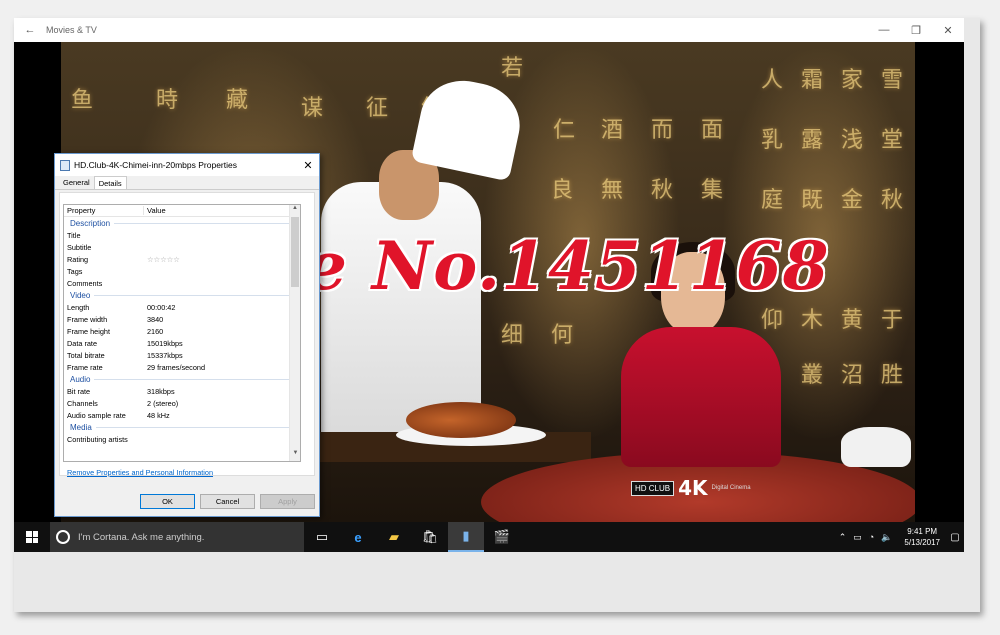 The width and height of the screenshot is (1000, 635). I want to click on calligraphy-glyph: 庭, so click(772, 200).